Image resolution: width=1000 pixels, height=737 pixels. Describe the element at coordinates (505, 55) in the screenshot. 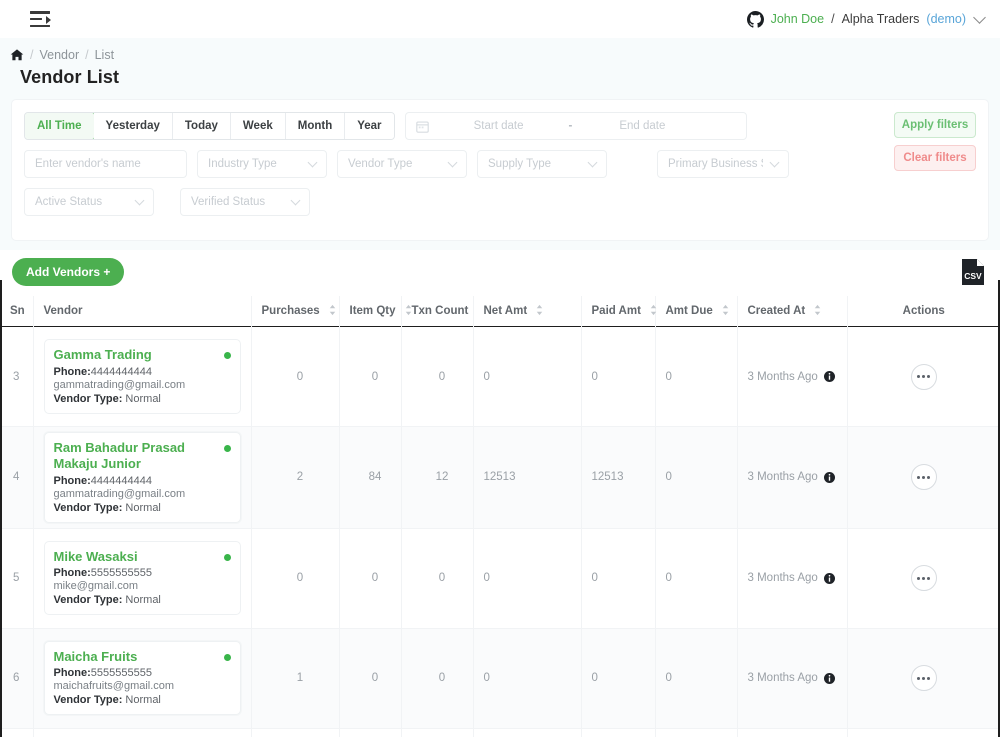

I see `breadcrumb: / Vendor / List` at that location.